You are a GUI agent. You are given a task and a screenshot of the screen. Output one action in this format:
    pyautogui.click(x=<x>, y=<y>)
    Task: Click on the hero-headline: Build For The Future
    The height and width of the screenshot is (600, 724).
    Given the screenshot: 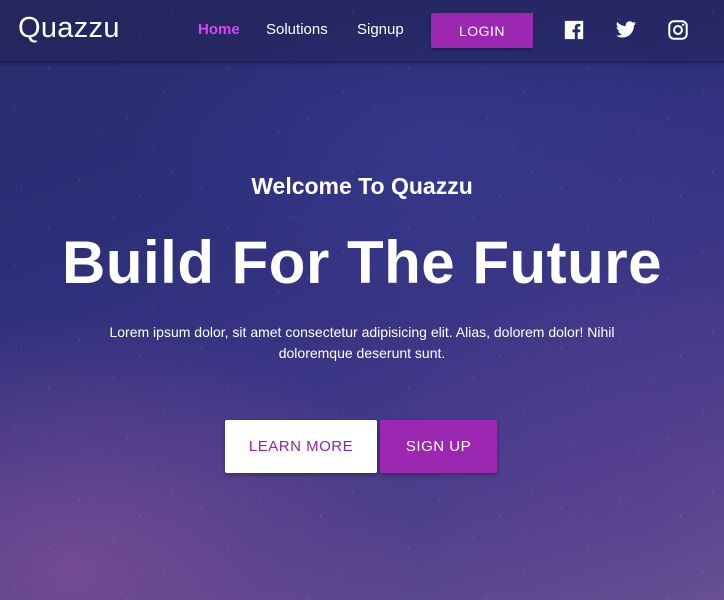 What is the action you would take?
    pyautogui.click(x=362, y=262)
    